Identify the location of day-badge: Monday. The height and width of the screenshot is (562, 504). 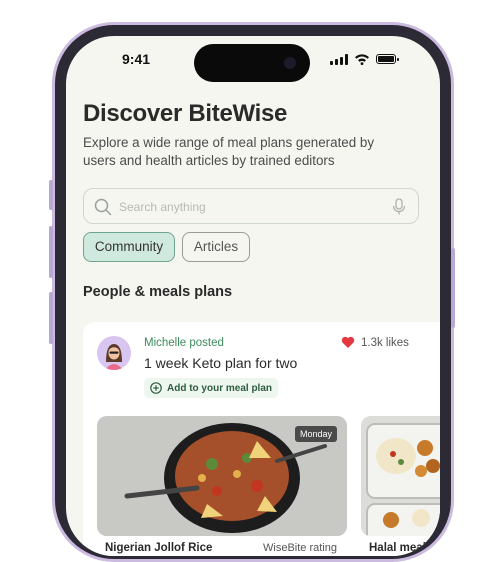
(315, 434).